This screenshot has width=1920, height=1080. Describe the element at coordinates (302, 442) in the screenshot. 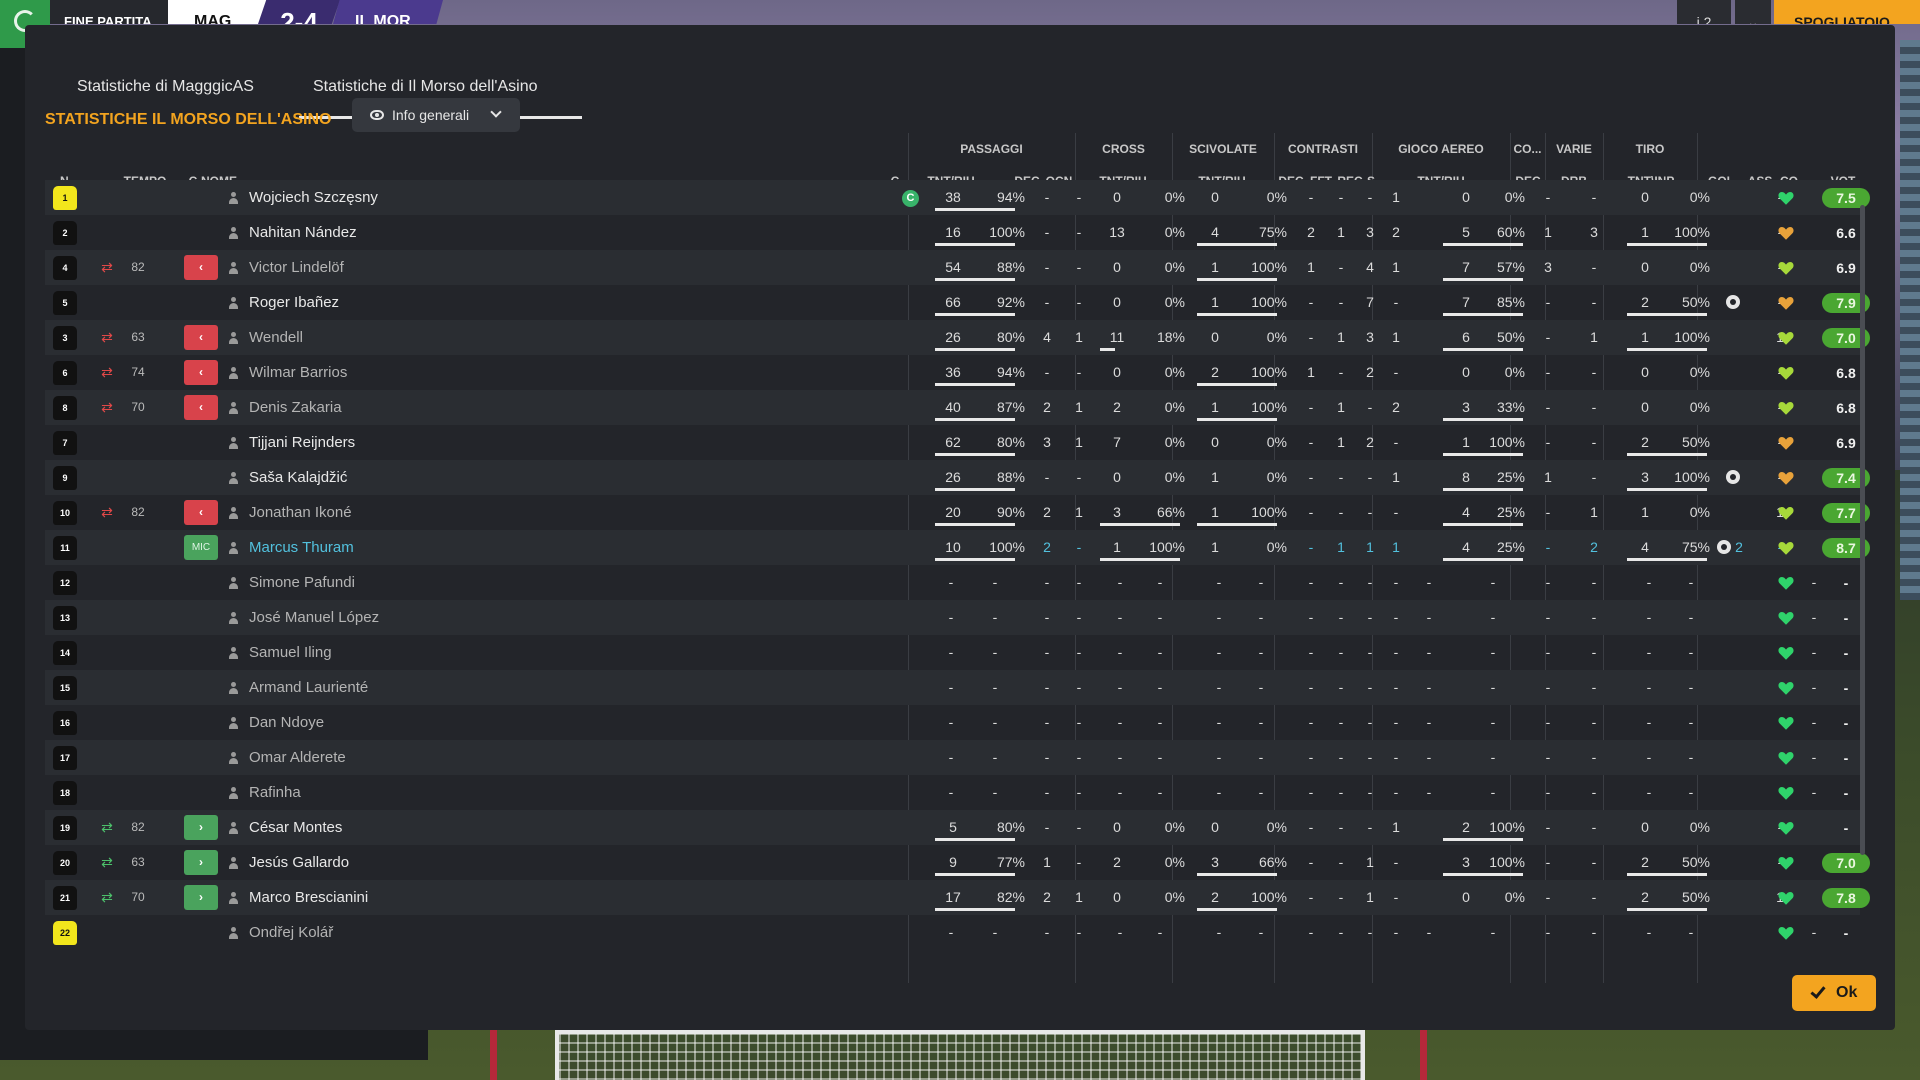

I see `player-name: Tijjani Reijnders` at that location.